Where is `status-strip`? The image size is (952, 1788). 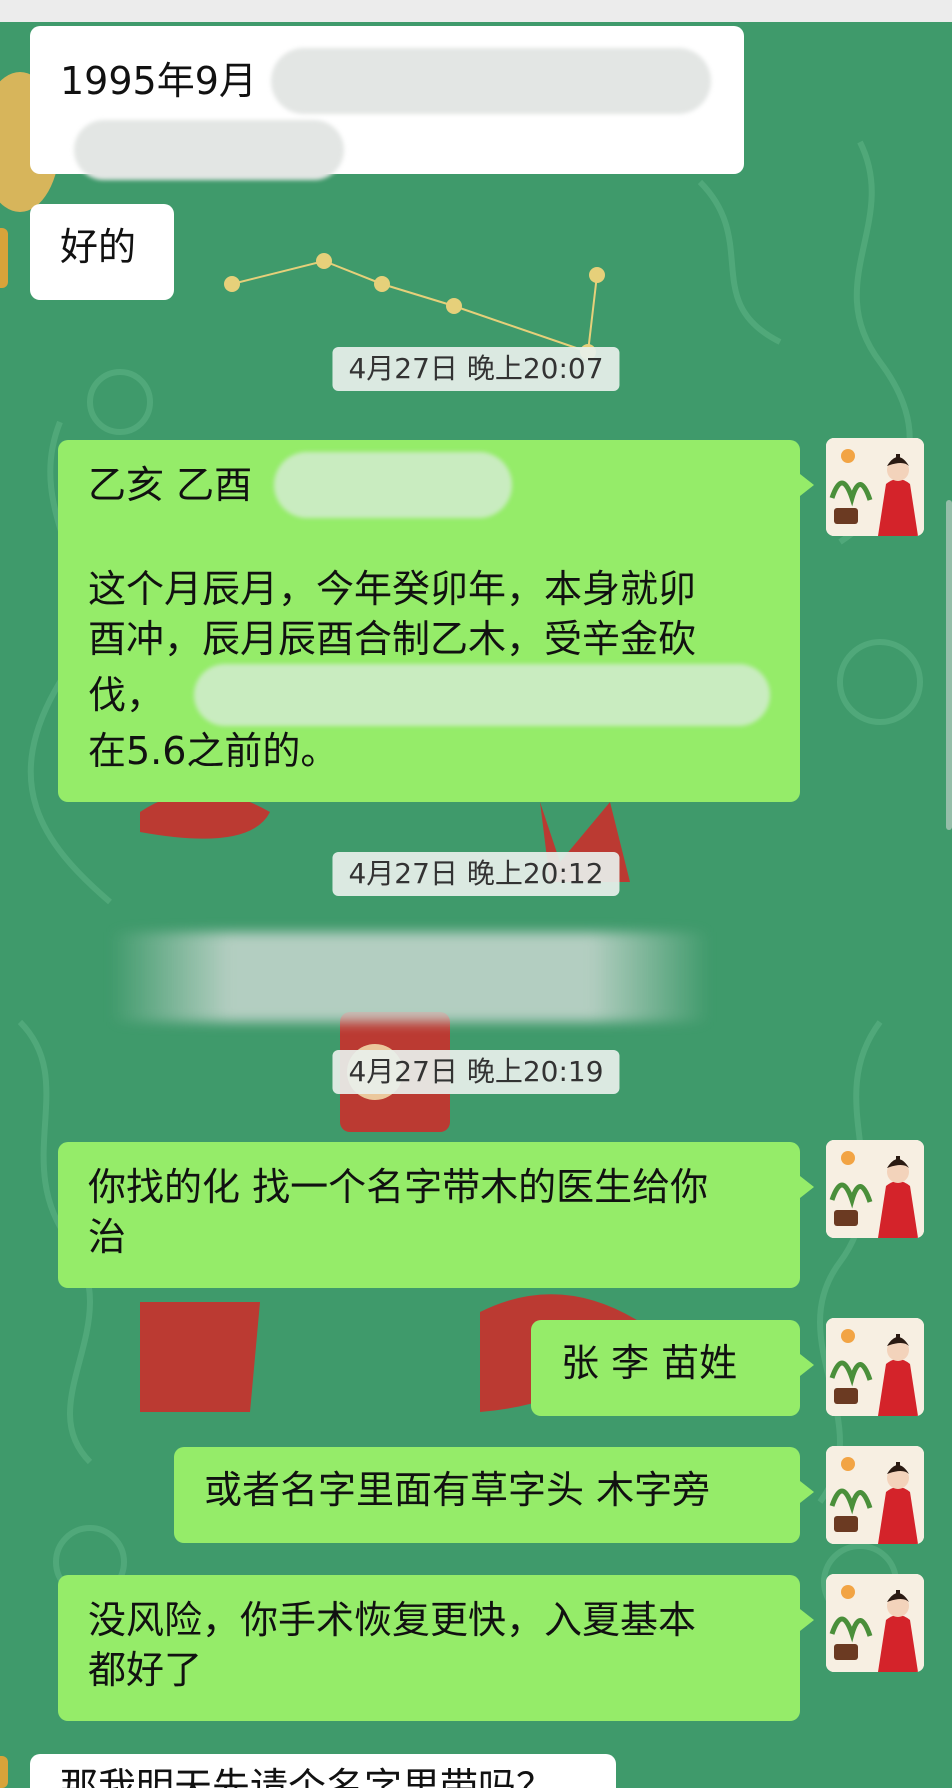
status-strip is located at coordinates (476, 11).